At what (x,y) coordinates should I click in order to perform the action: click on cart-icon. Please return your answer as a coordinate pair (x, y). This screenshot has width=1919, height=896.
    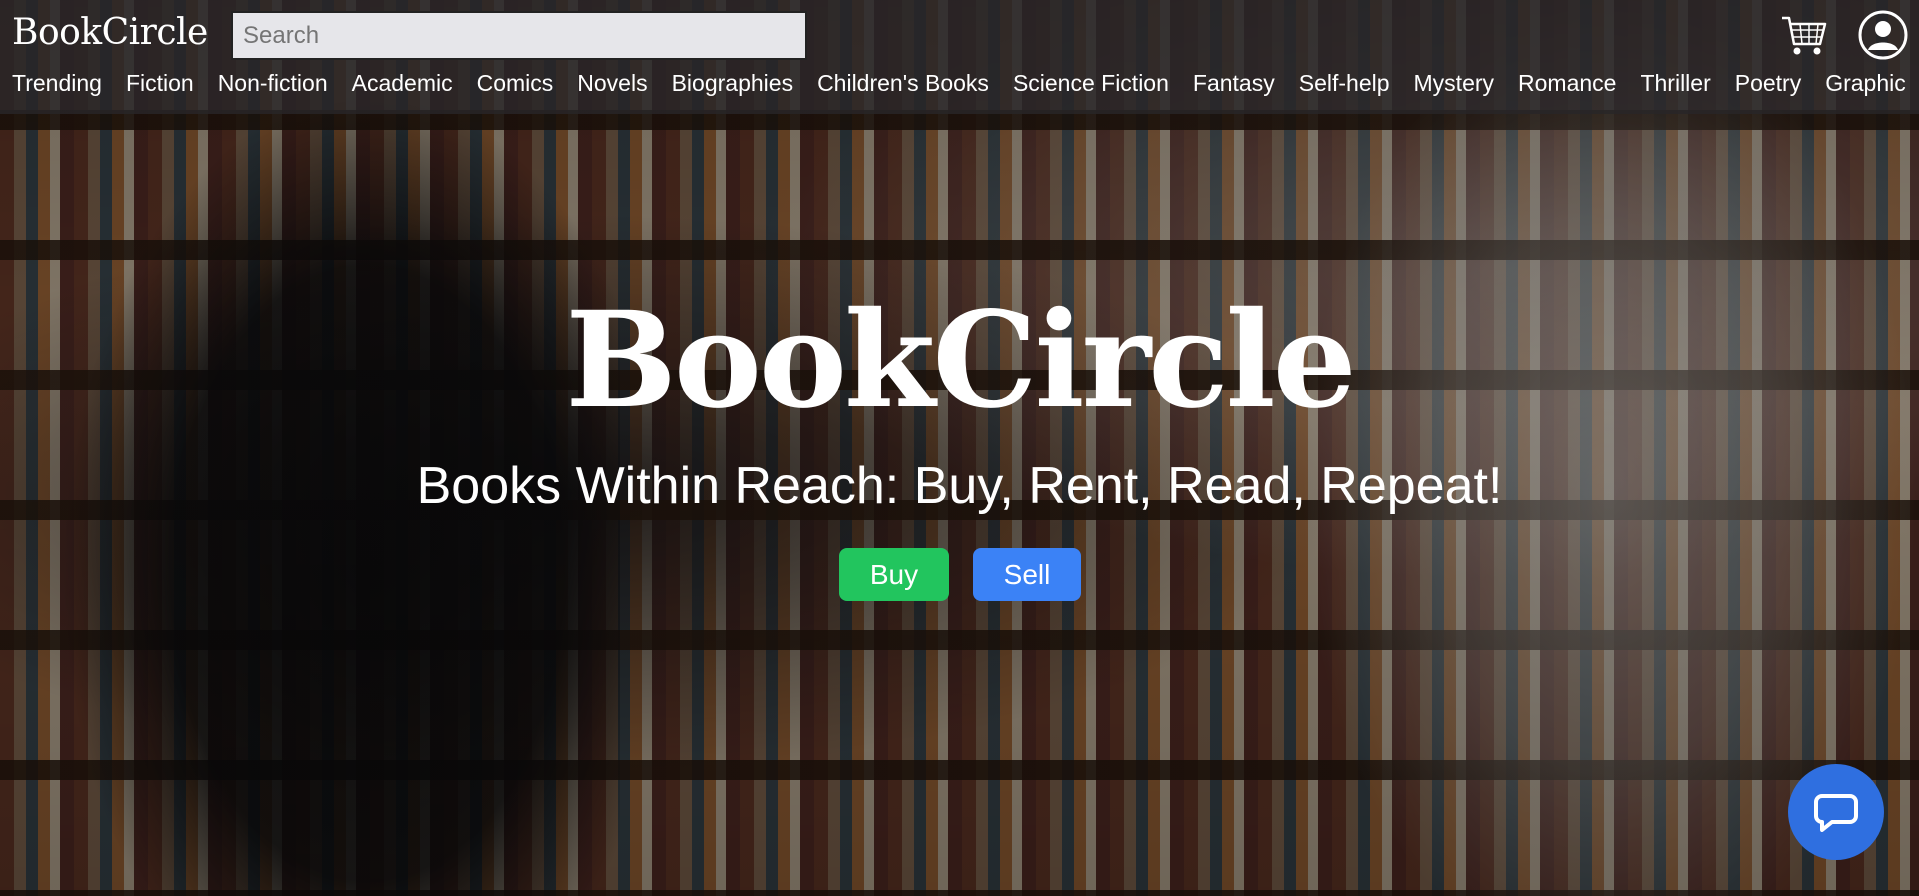
    Looking at the image, I should click on (1804, 36).